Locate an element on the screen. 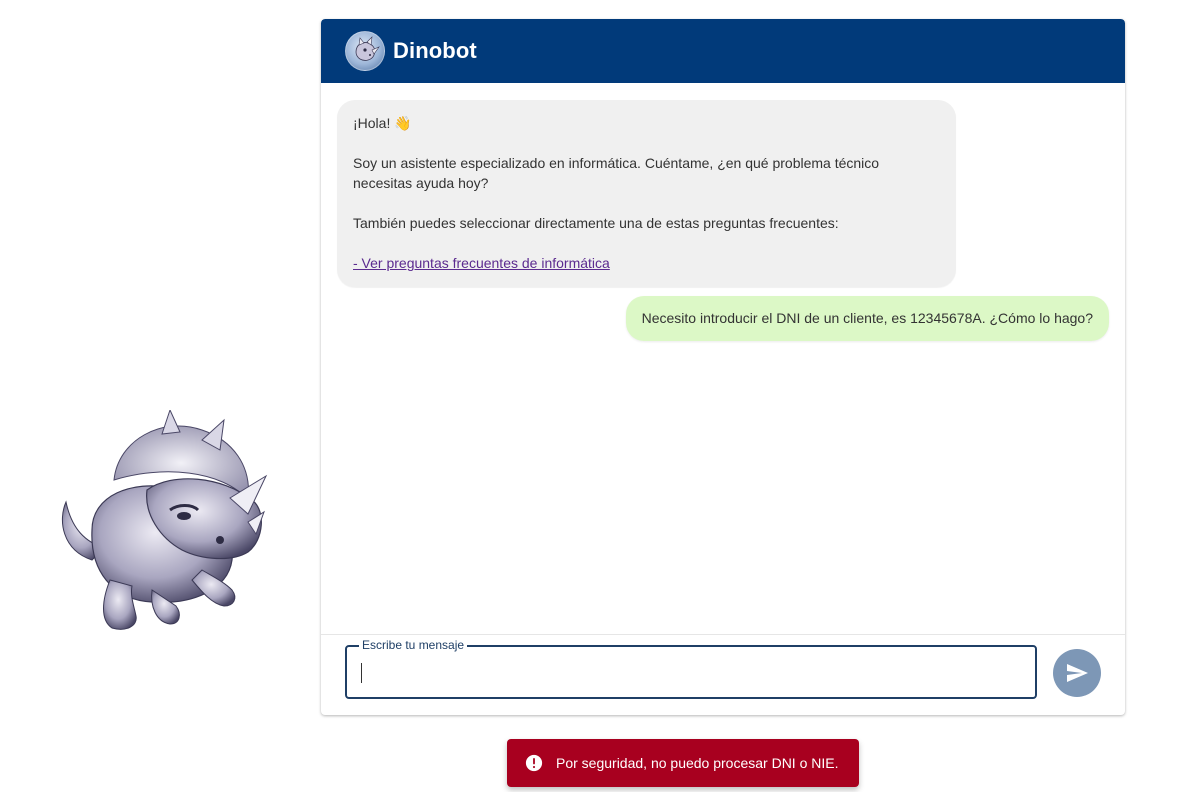  message-composer: Escribe tu mensaje is located at coordinates (723, 674).